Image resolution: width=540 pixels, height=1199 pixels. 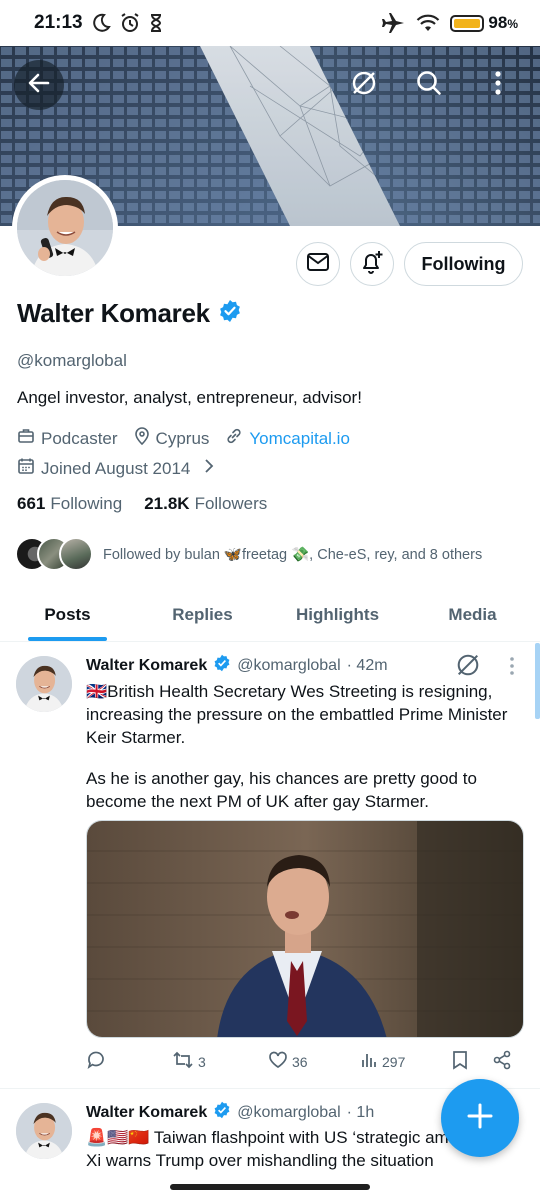 I want to click on hourglass-icon, so click(x=156, y=23).